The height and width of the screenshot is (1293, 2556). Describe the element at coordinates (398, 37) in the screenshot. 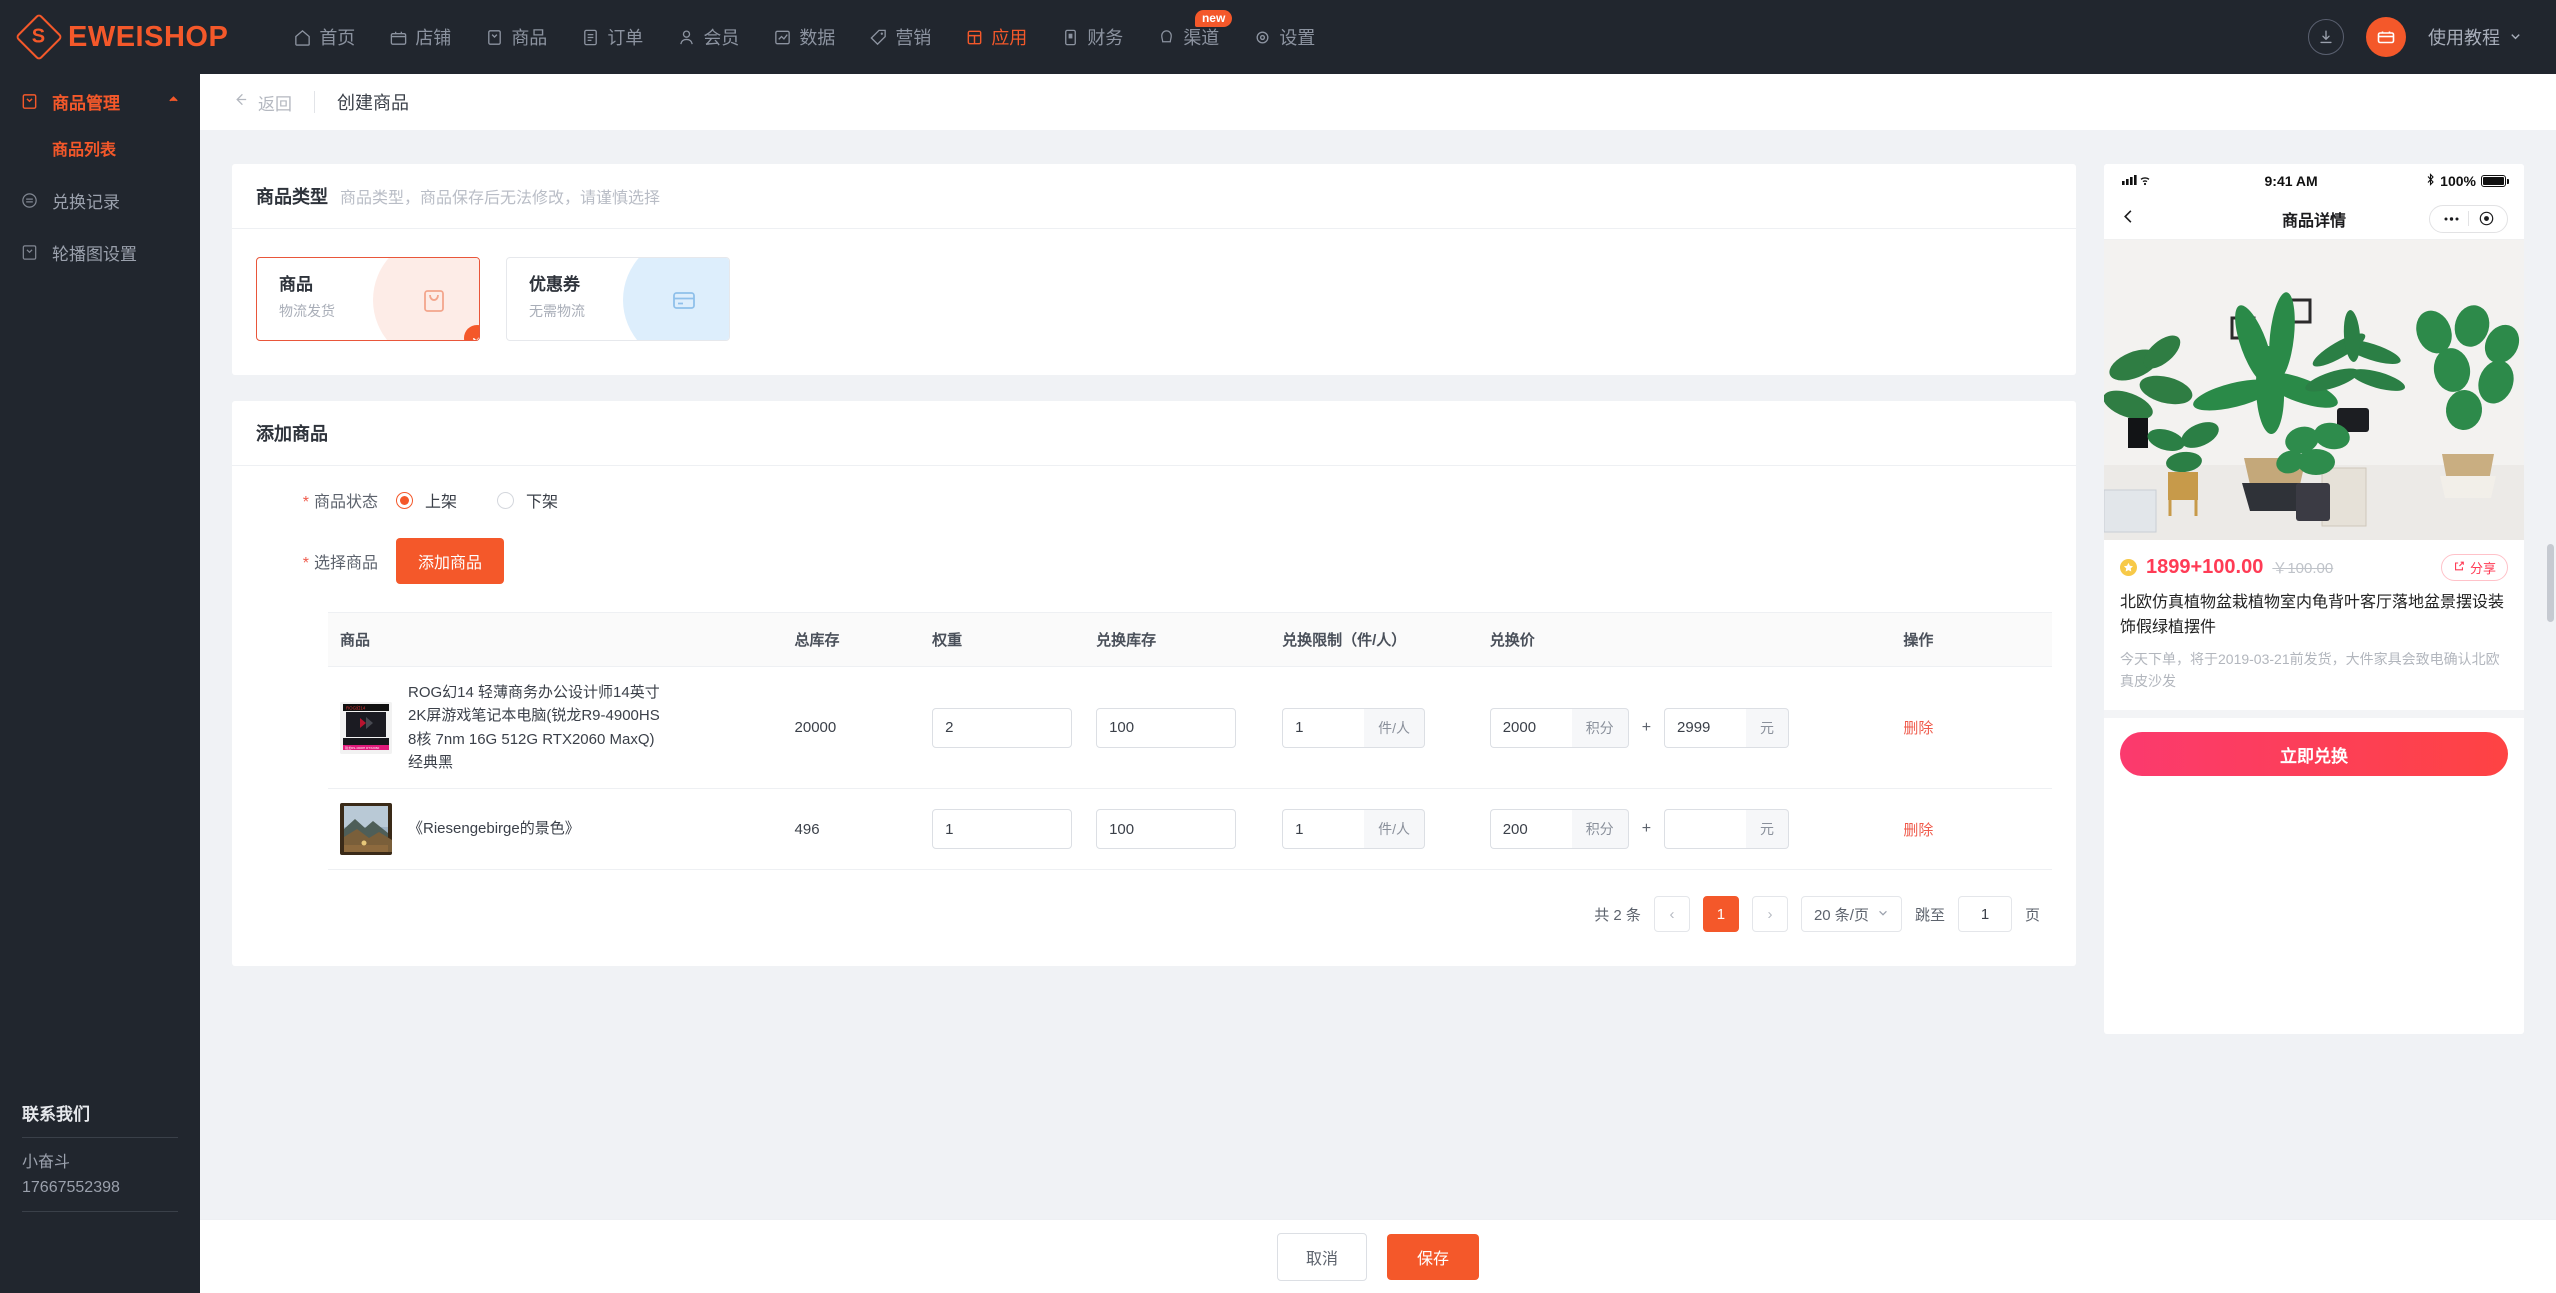

I see `store-icon` at that location.